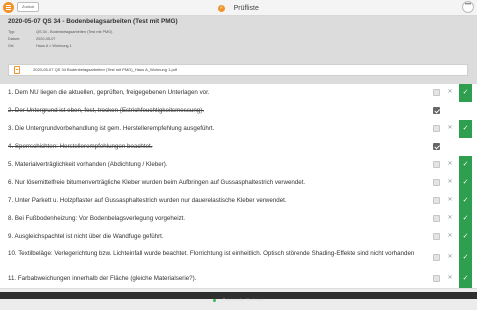 This screenshot has width=477, height=310. I want to click on more-options-icon: •••, so click(468, 7).